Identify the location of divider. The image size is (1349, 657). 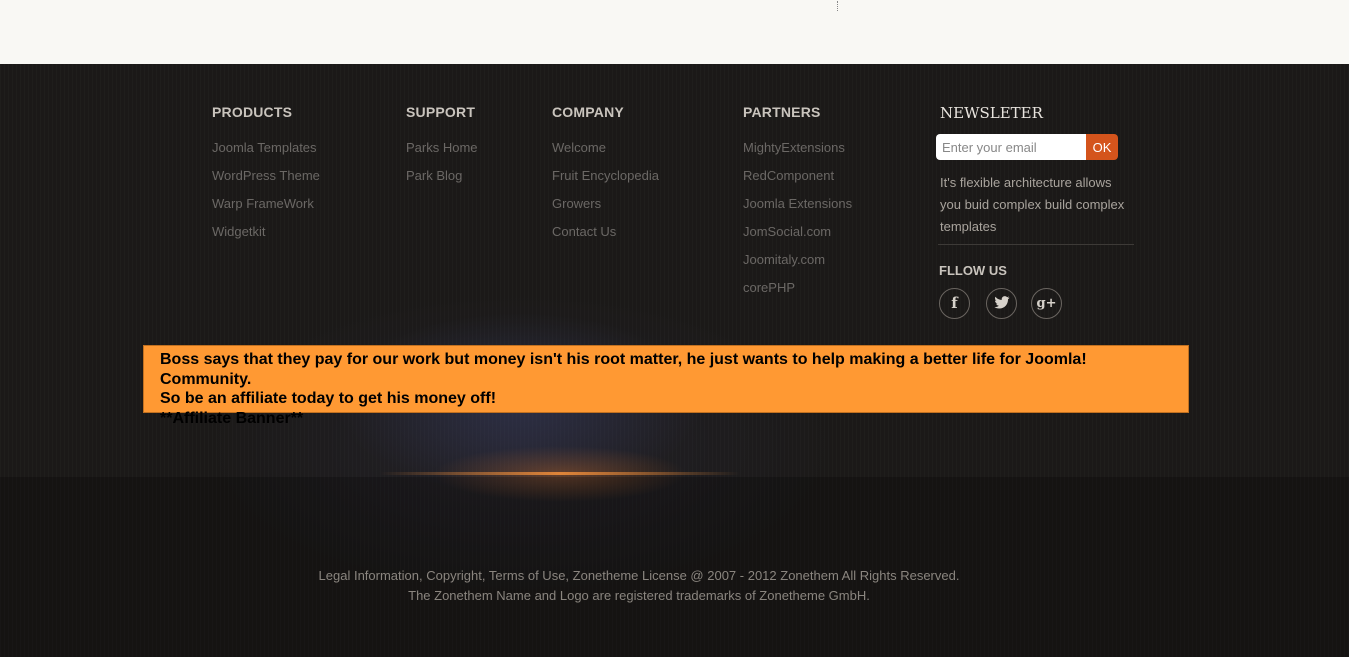
(1036, 244).